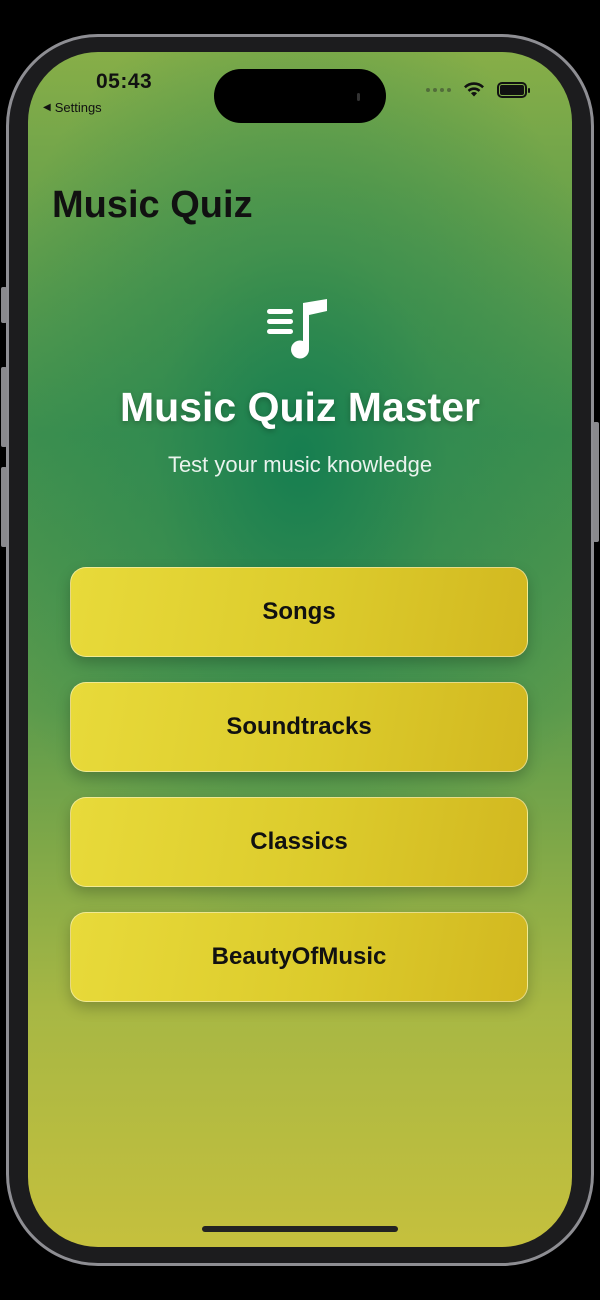 This screenshot has height=1300, width=600. I want to click on navigation-title: Music Quiz, so click(152, 205).